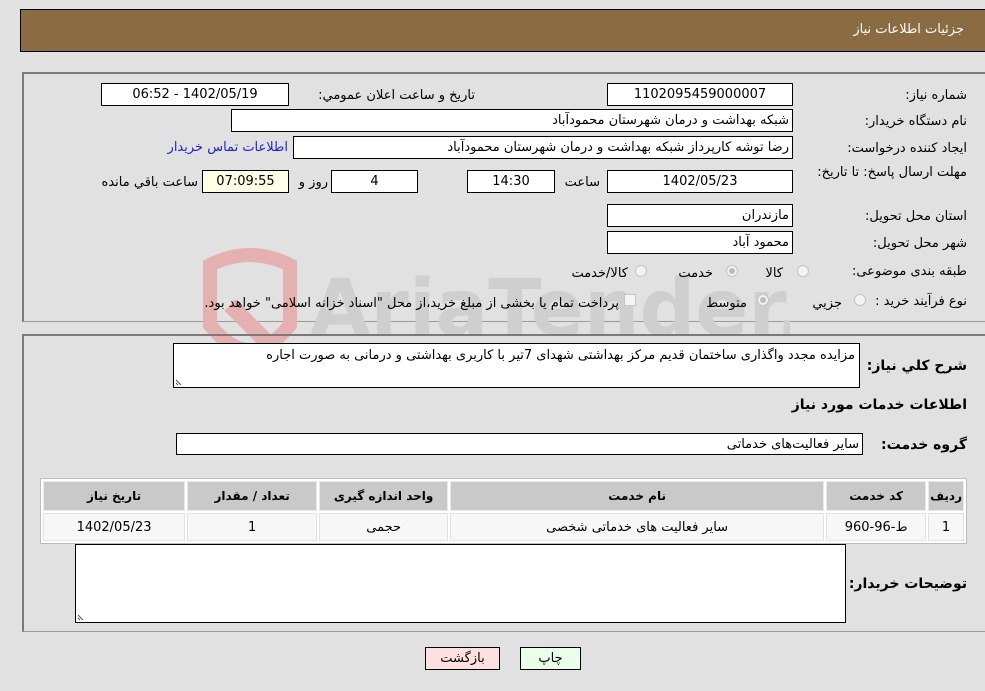  I want to click on deadline-time-label: ساعت, so click(582, 182).